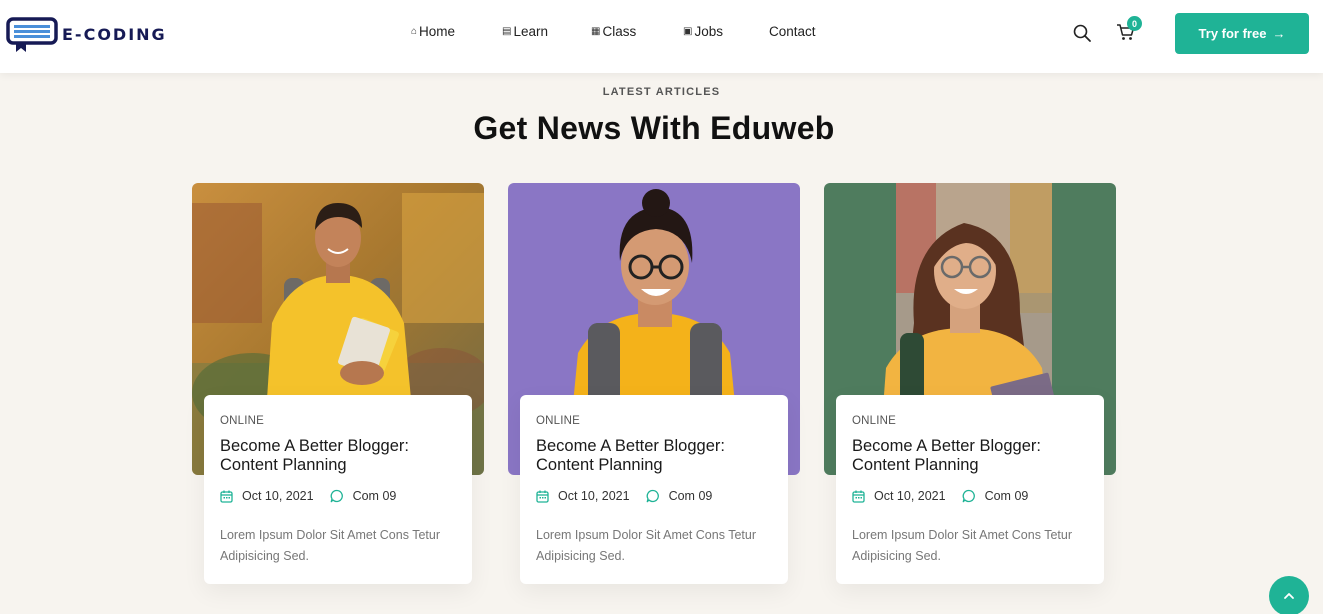  Describe the element at coordinates (688, 31) in the screenshot. I see `briefcase-icon: ▣` at that location.